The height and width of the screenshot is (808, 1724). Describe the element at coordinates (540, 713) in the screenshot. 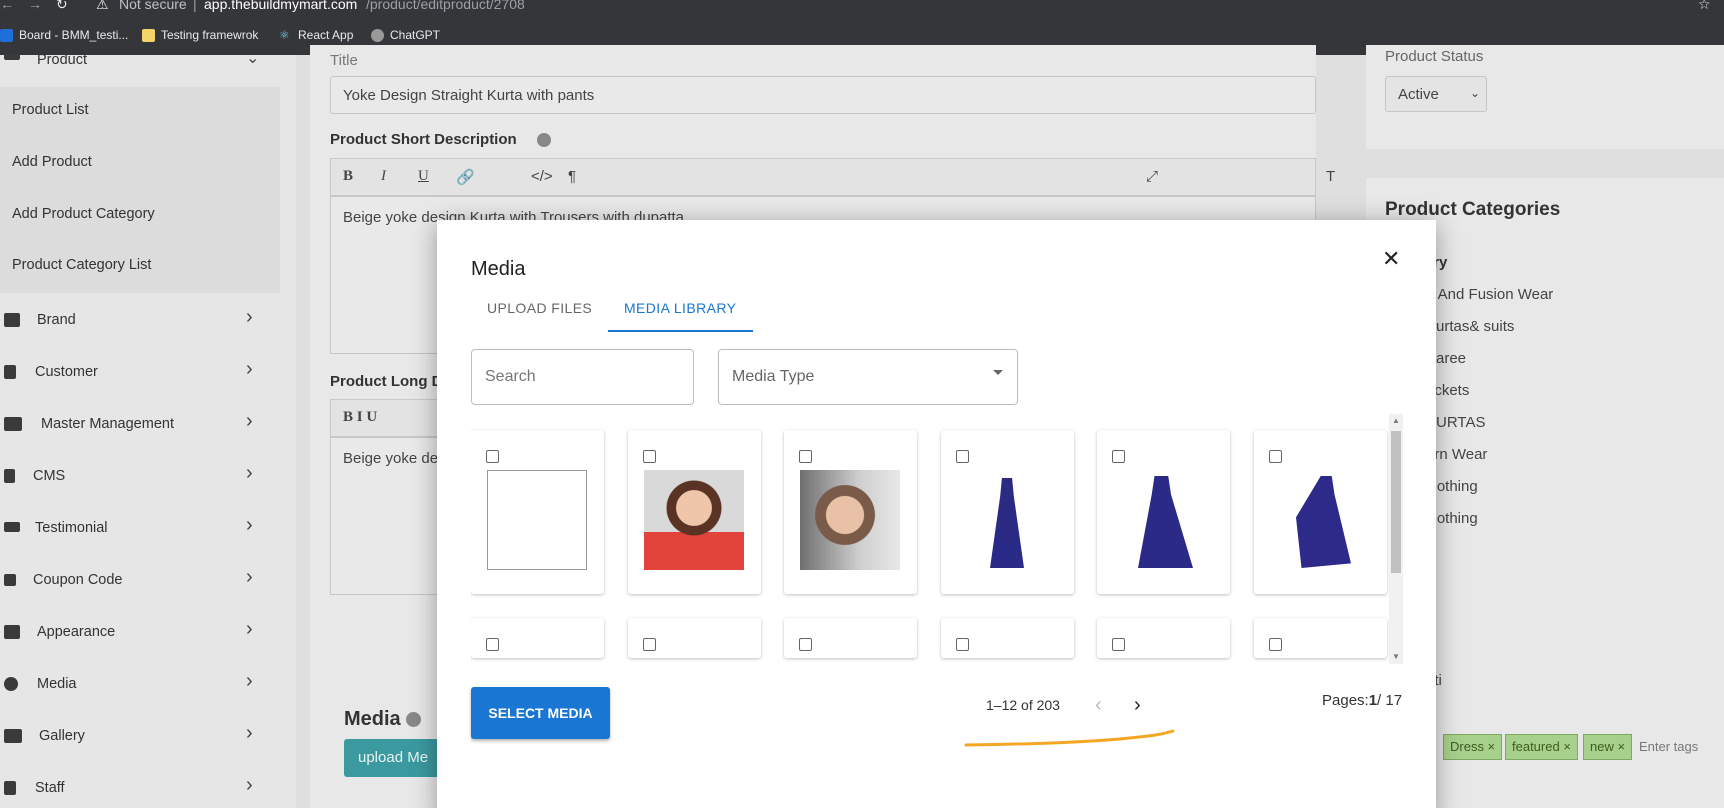

I see `select-media-button: SELECT MEDIA` at that location.